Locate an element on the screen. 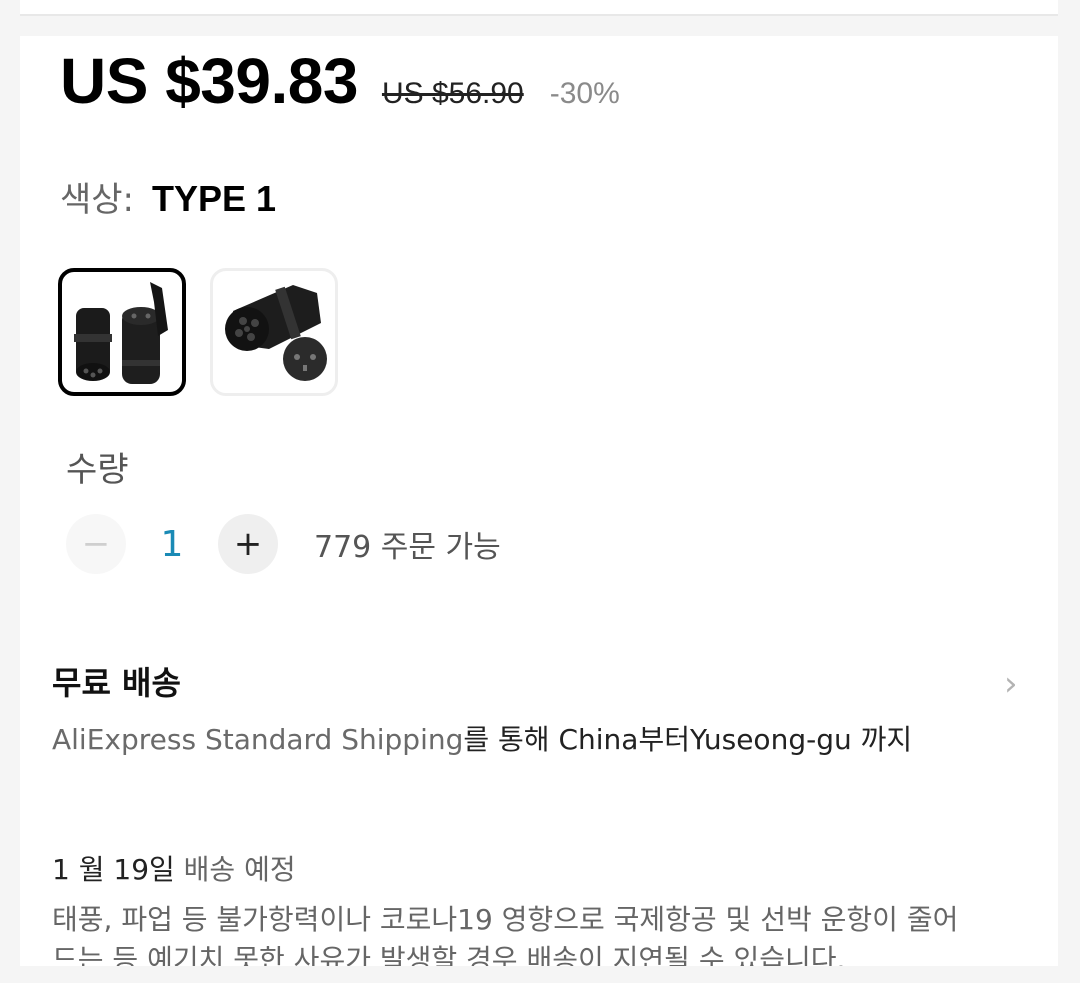  shipping-origin: China is located at coordinates (598, 739).